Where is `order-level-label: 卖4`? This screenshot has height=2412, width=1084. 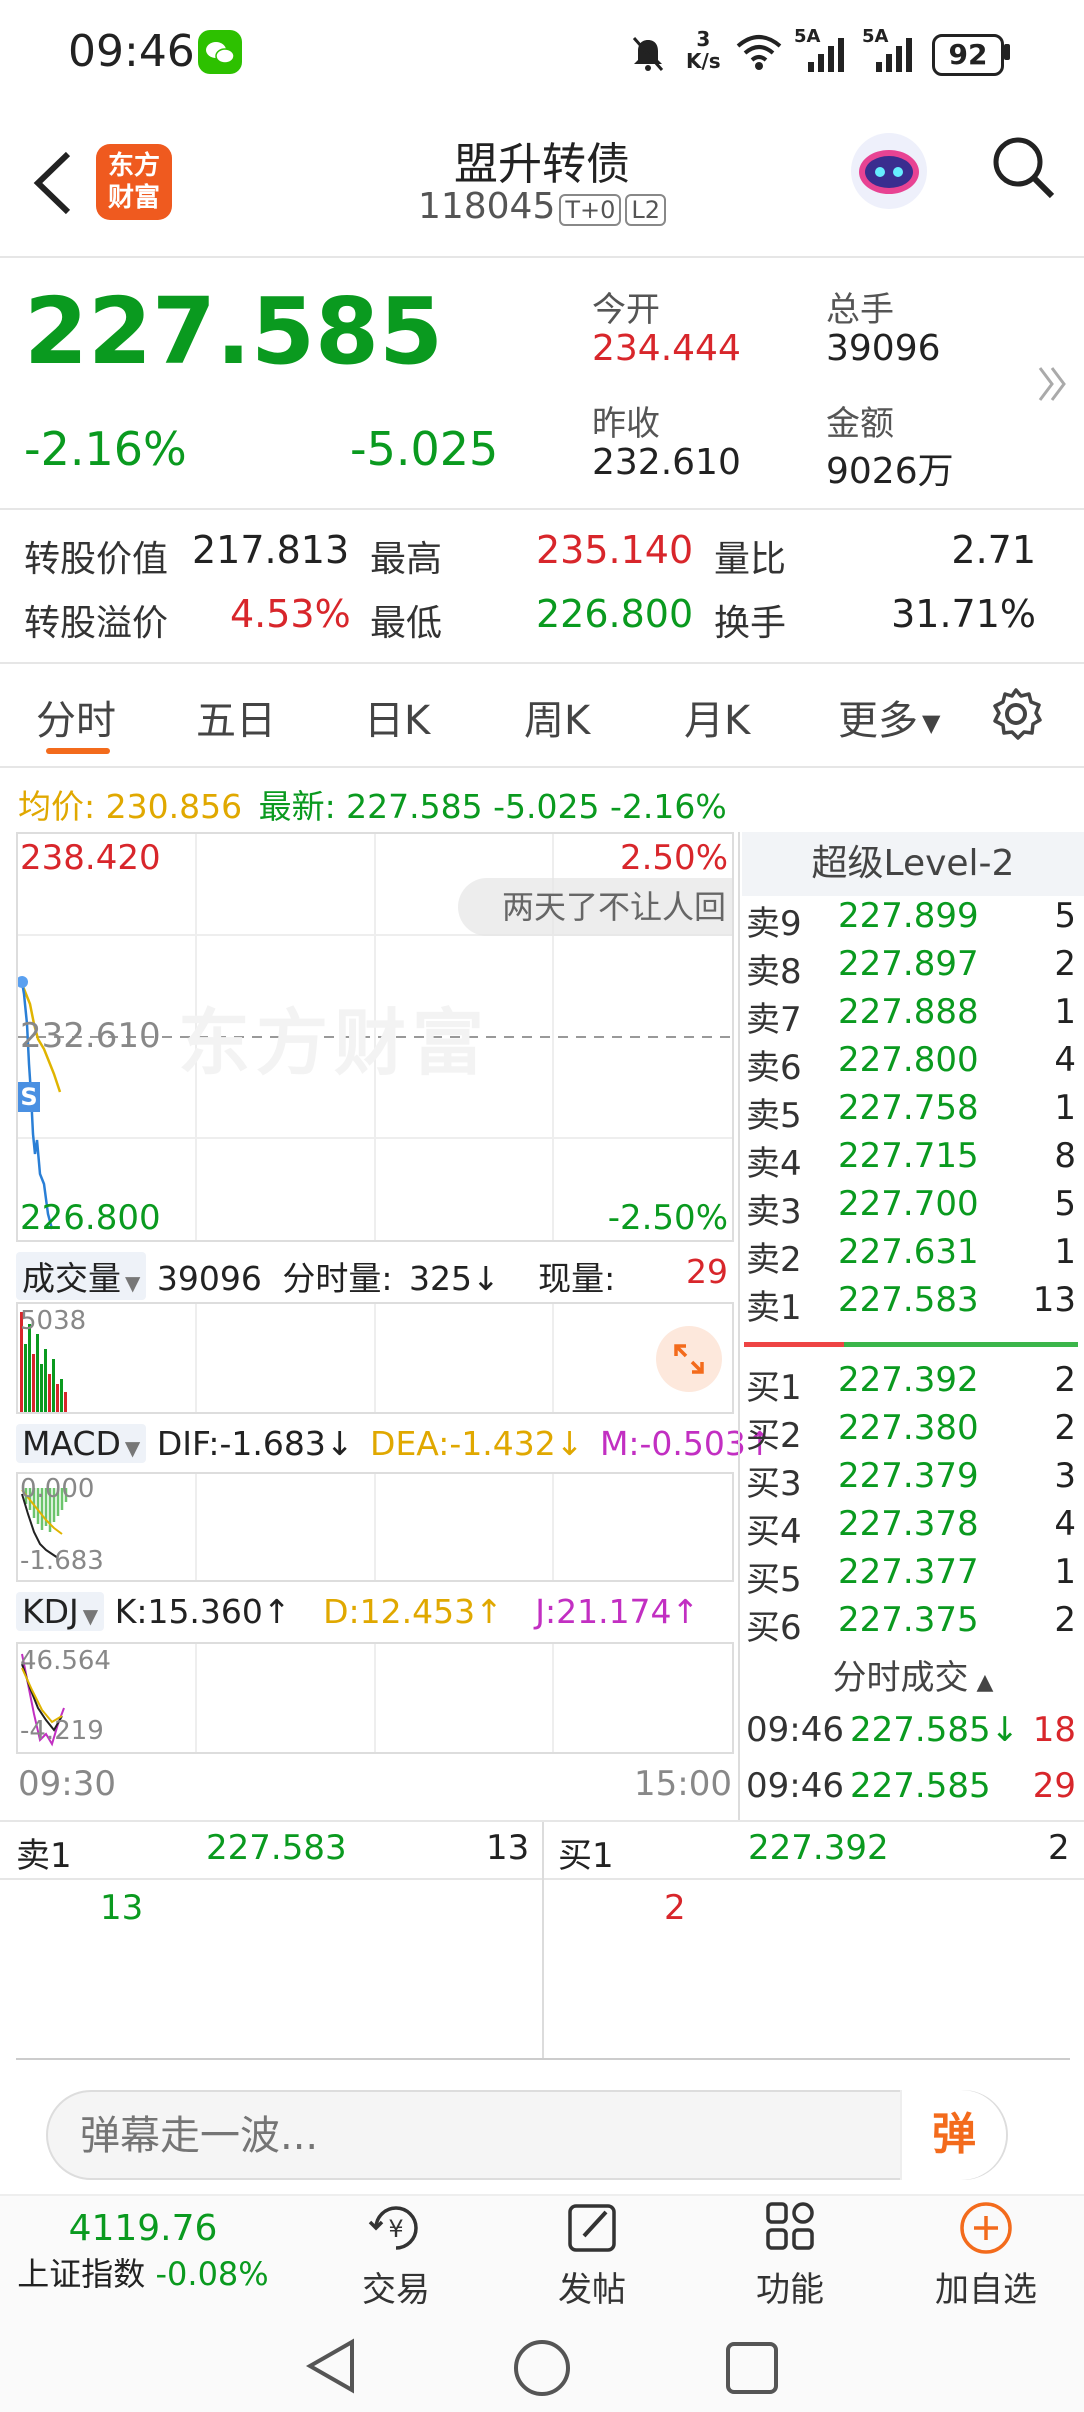 order-level-label: 卖4 is located at coordinates (774, 1164).